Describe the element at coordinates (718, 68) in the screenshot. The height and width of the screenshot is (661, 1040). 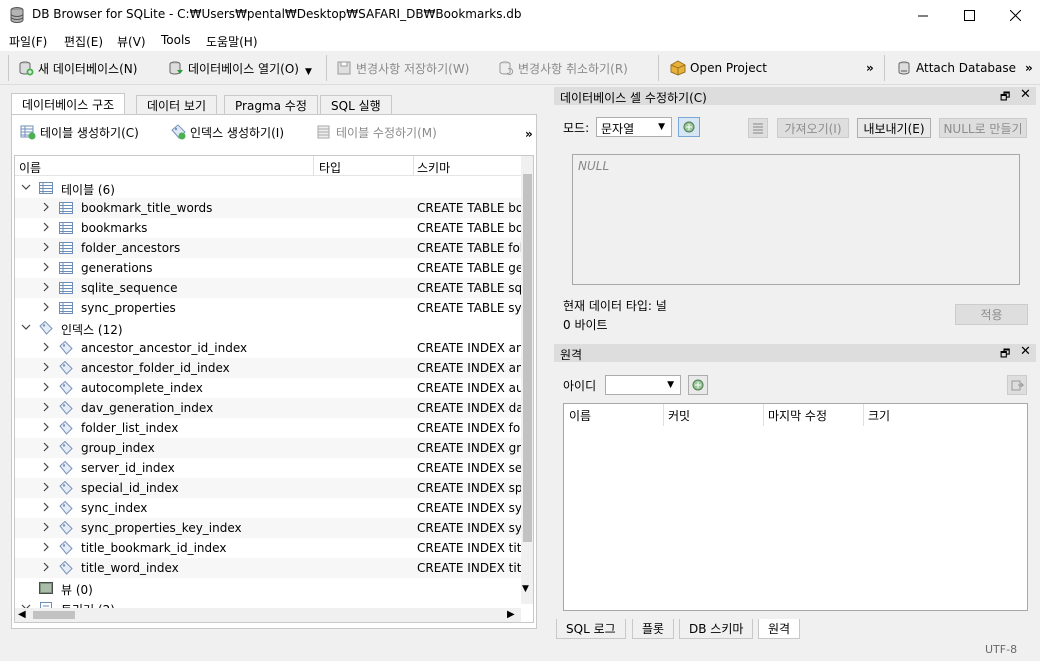
I see `open-project-button: Open Project` at that location.